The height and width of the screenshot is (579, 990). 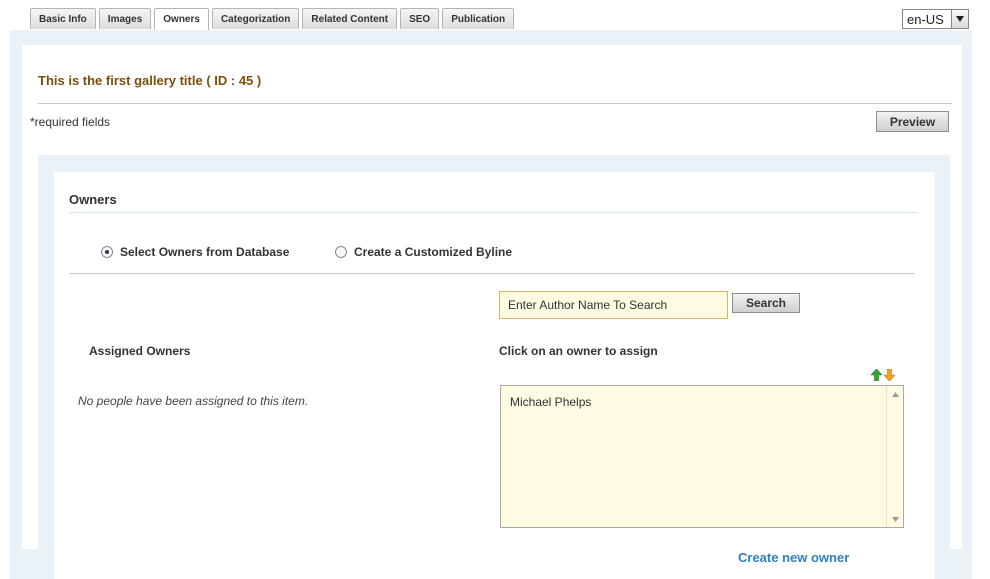 I want to click on scrollbar, so click(x=894, y=456).